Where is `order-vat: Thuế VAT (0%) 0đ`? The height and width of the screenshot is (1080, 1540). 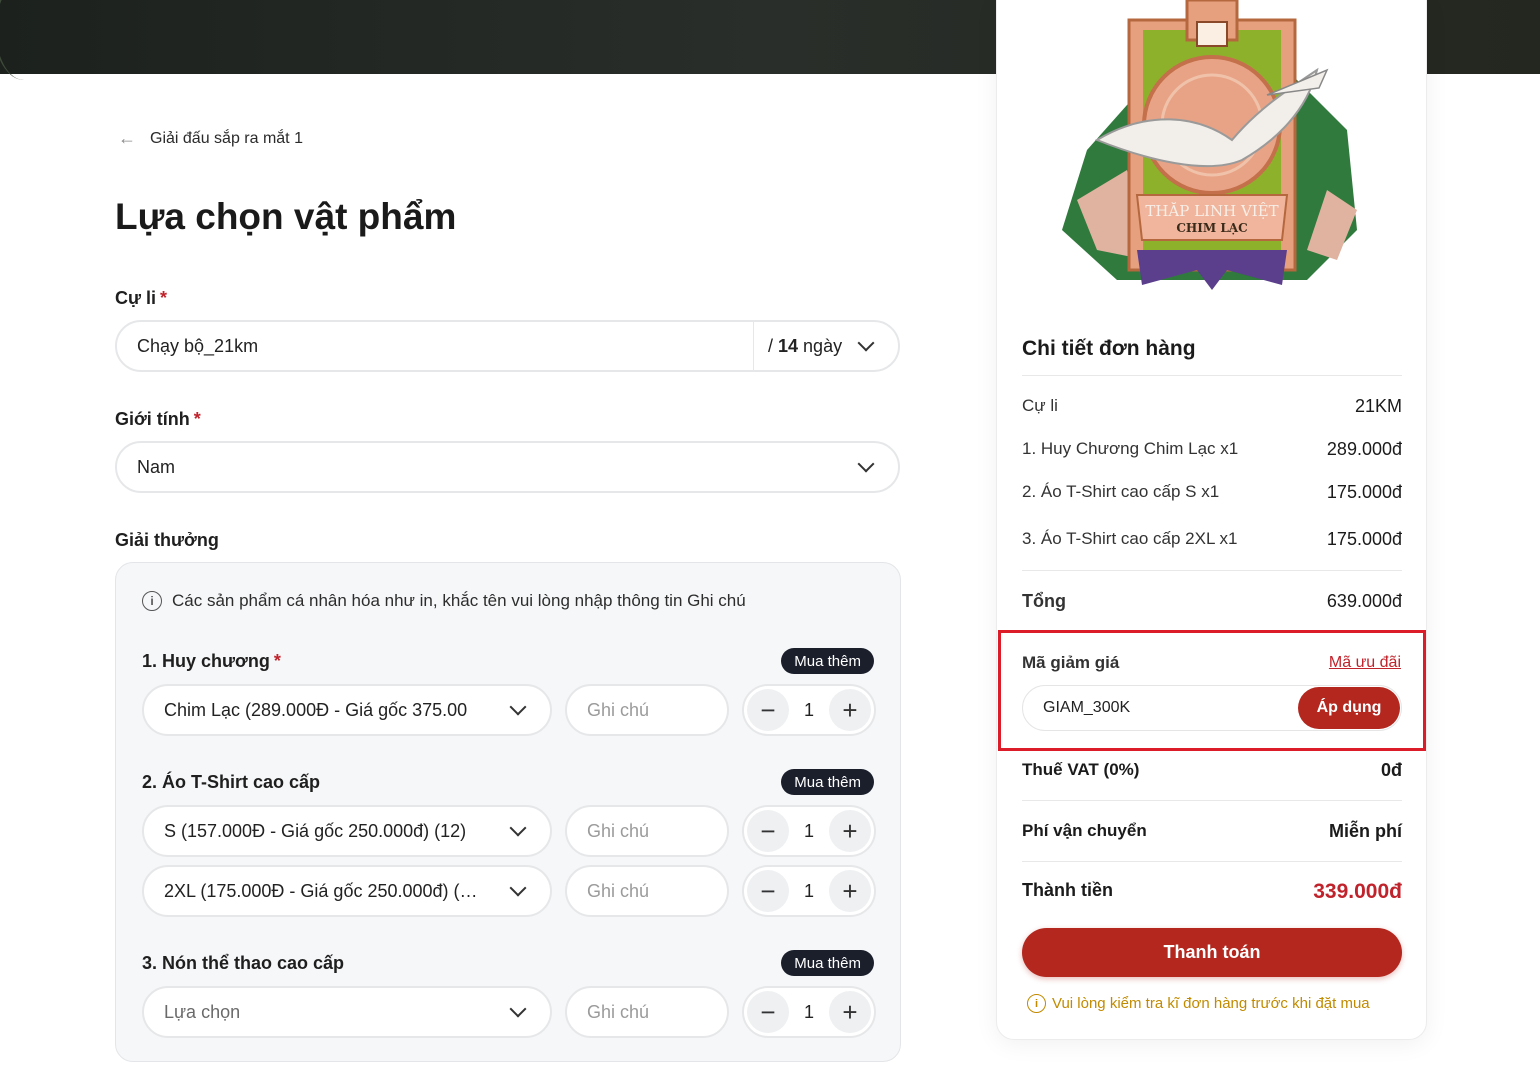 order-vat: Thuế VAT (0%) 0đ is located at coordinates (1212, 770).